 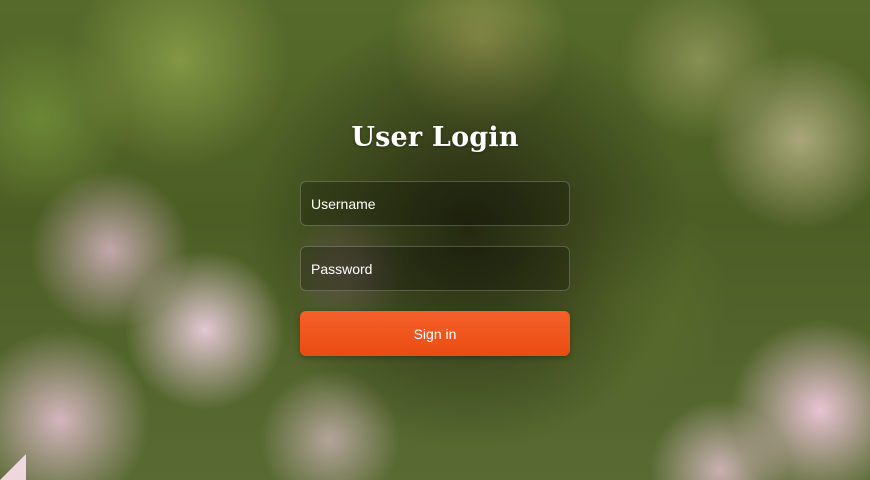 I want to click on page-title: User Login, so click(x=435, y=137).